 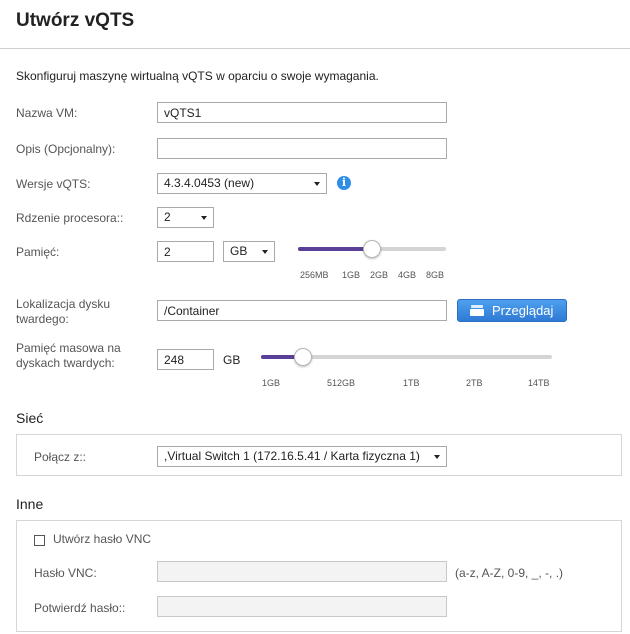 What do you see at coordinates (185, 217) in the screenshot?
I see `cpu-cores-select: 2` at bounding box center [185, 217].